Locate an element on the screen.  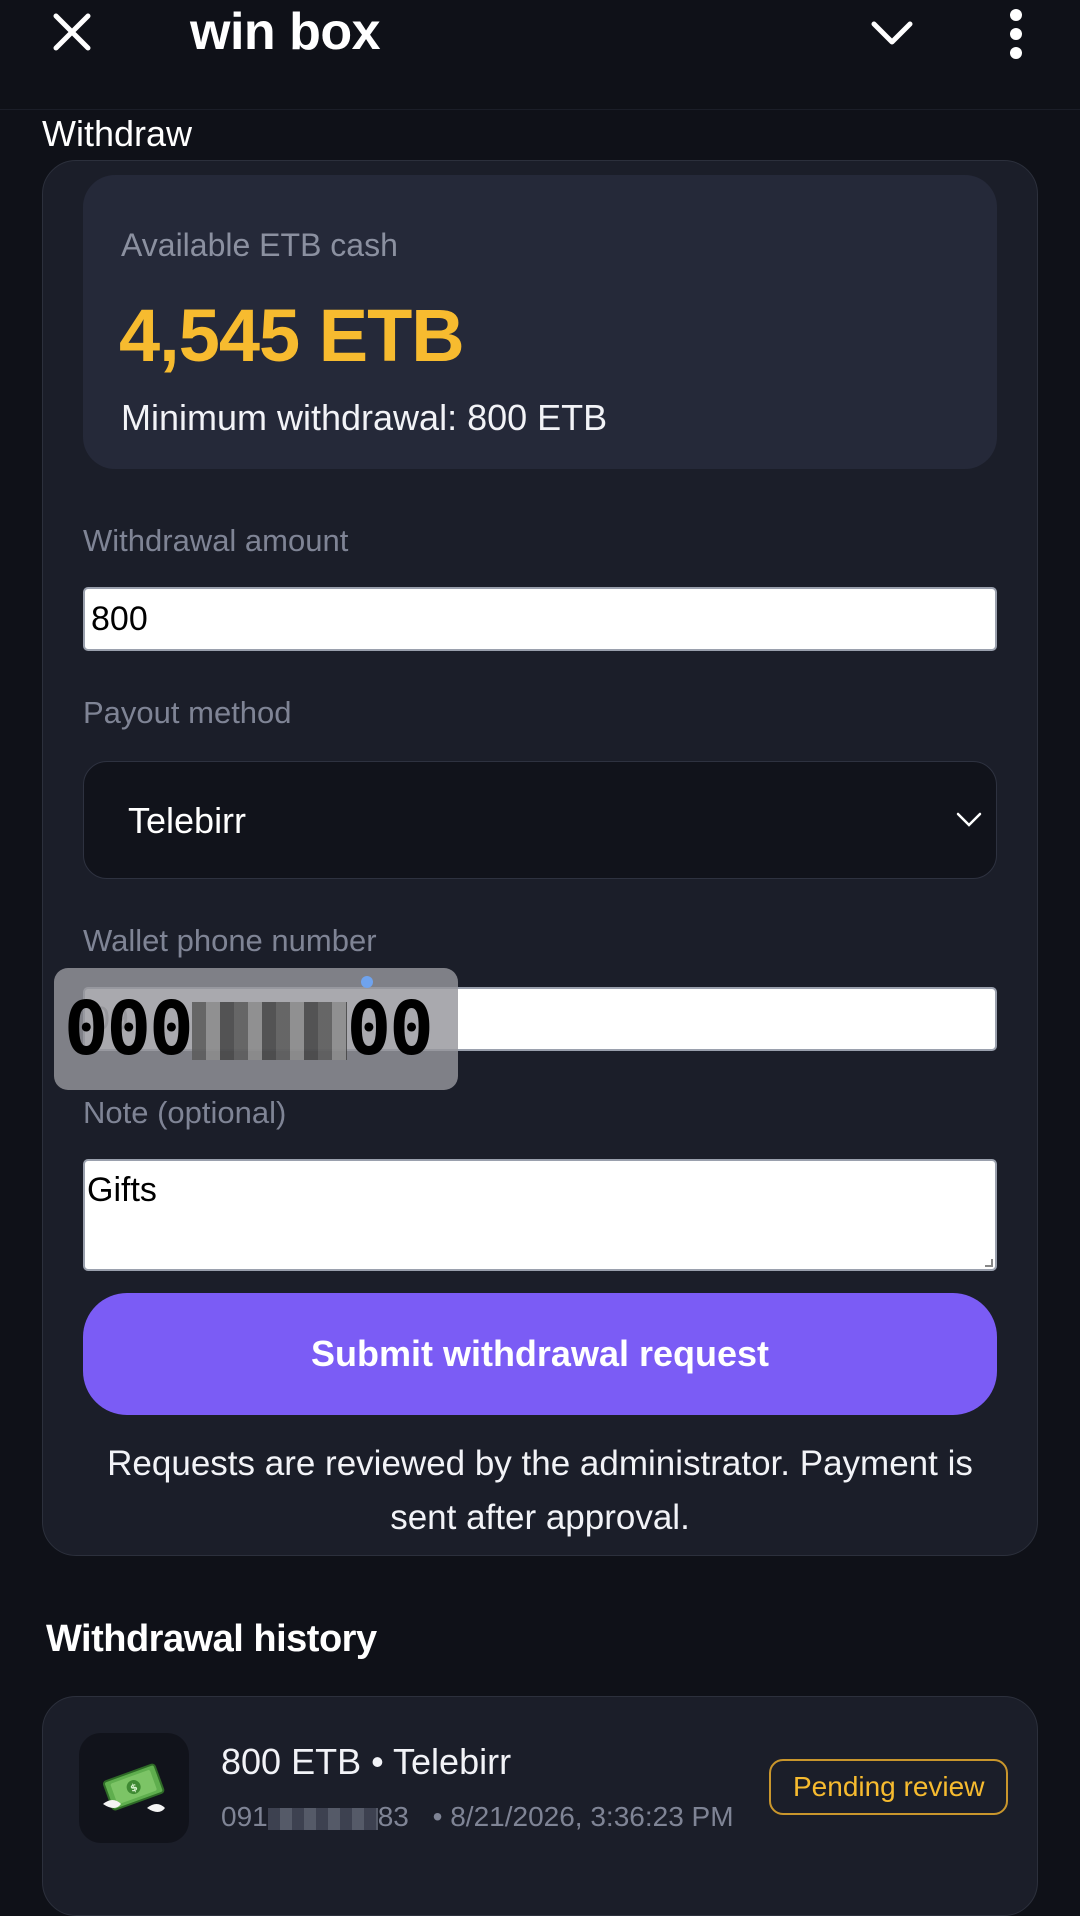
money-icon-container: $ is located at coordinates (134, 1788).